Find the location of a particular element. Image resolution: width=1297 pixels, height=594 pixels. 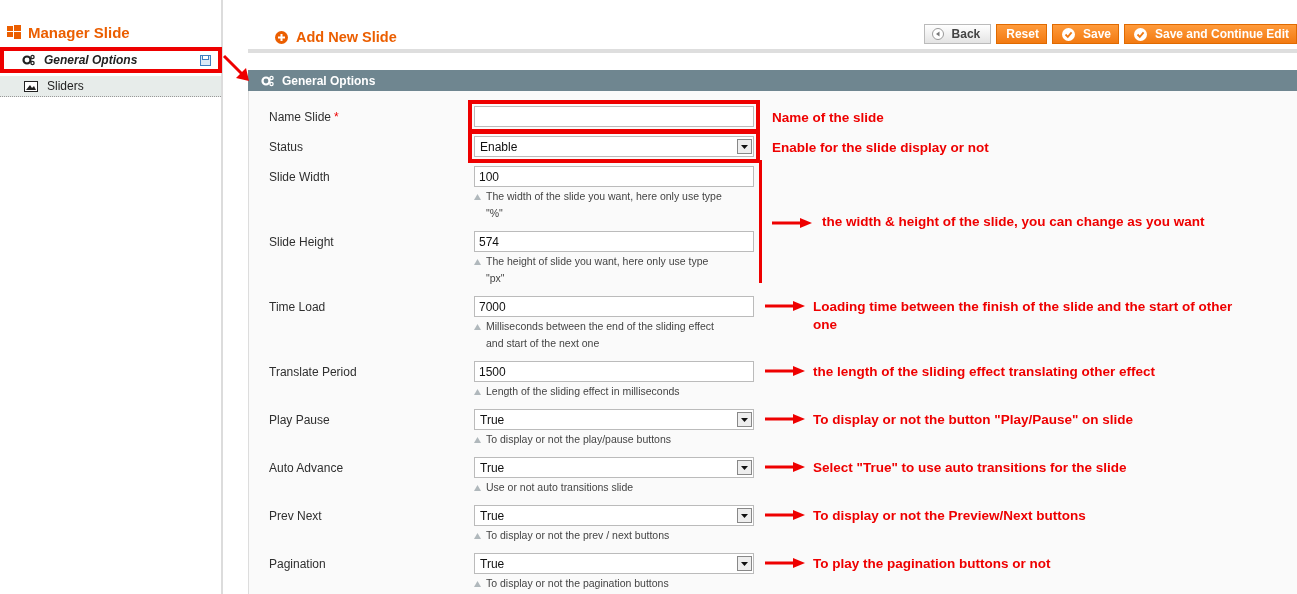

annotation-text: Enable for the slide display or not is located at coordinates (880, 148).